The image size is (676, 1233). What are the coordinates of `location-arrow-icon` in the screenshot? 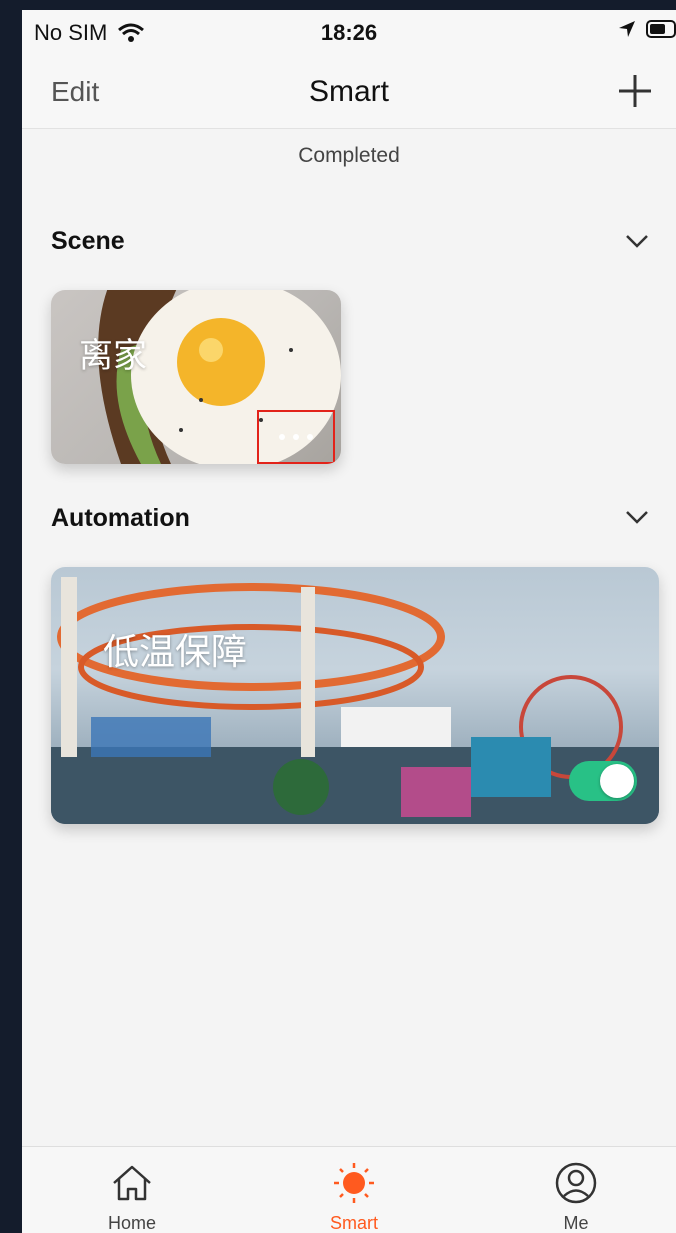 It's located at (627, 29).